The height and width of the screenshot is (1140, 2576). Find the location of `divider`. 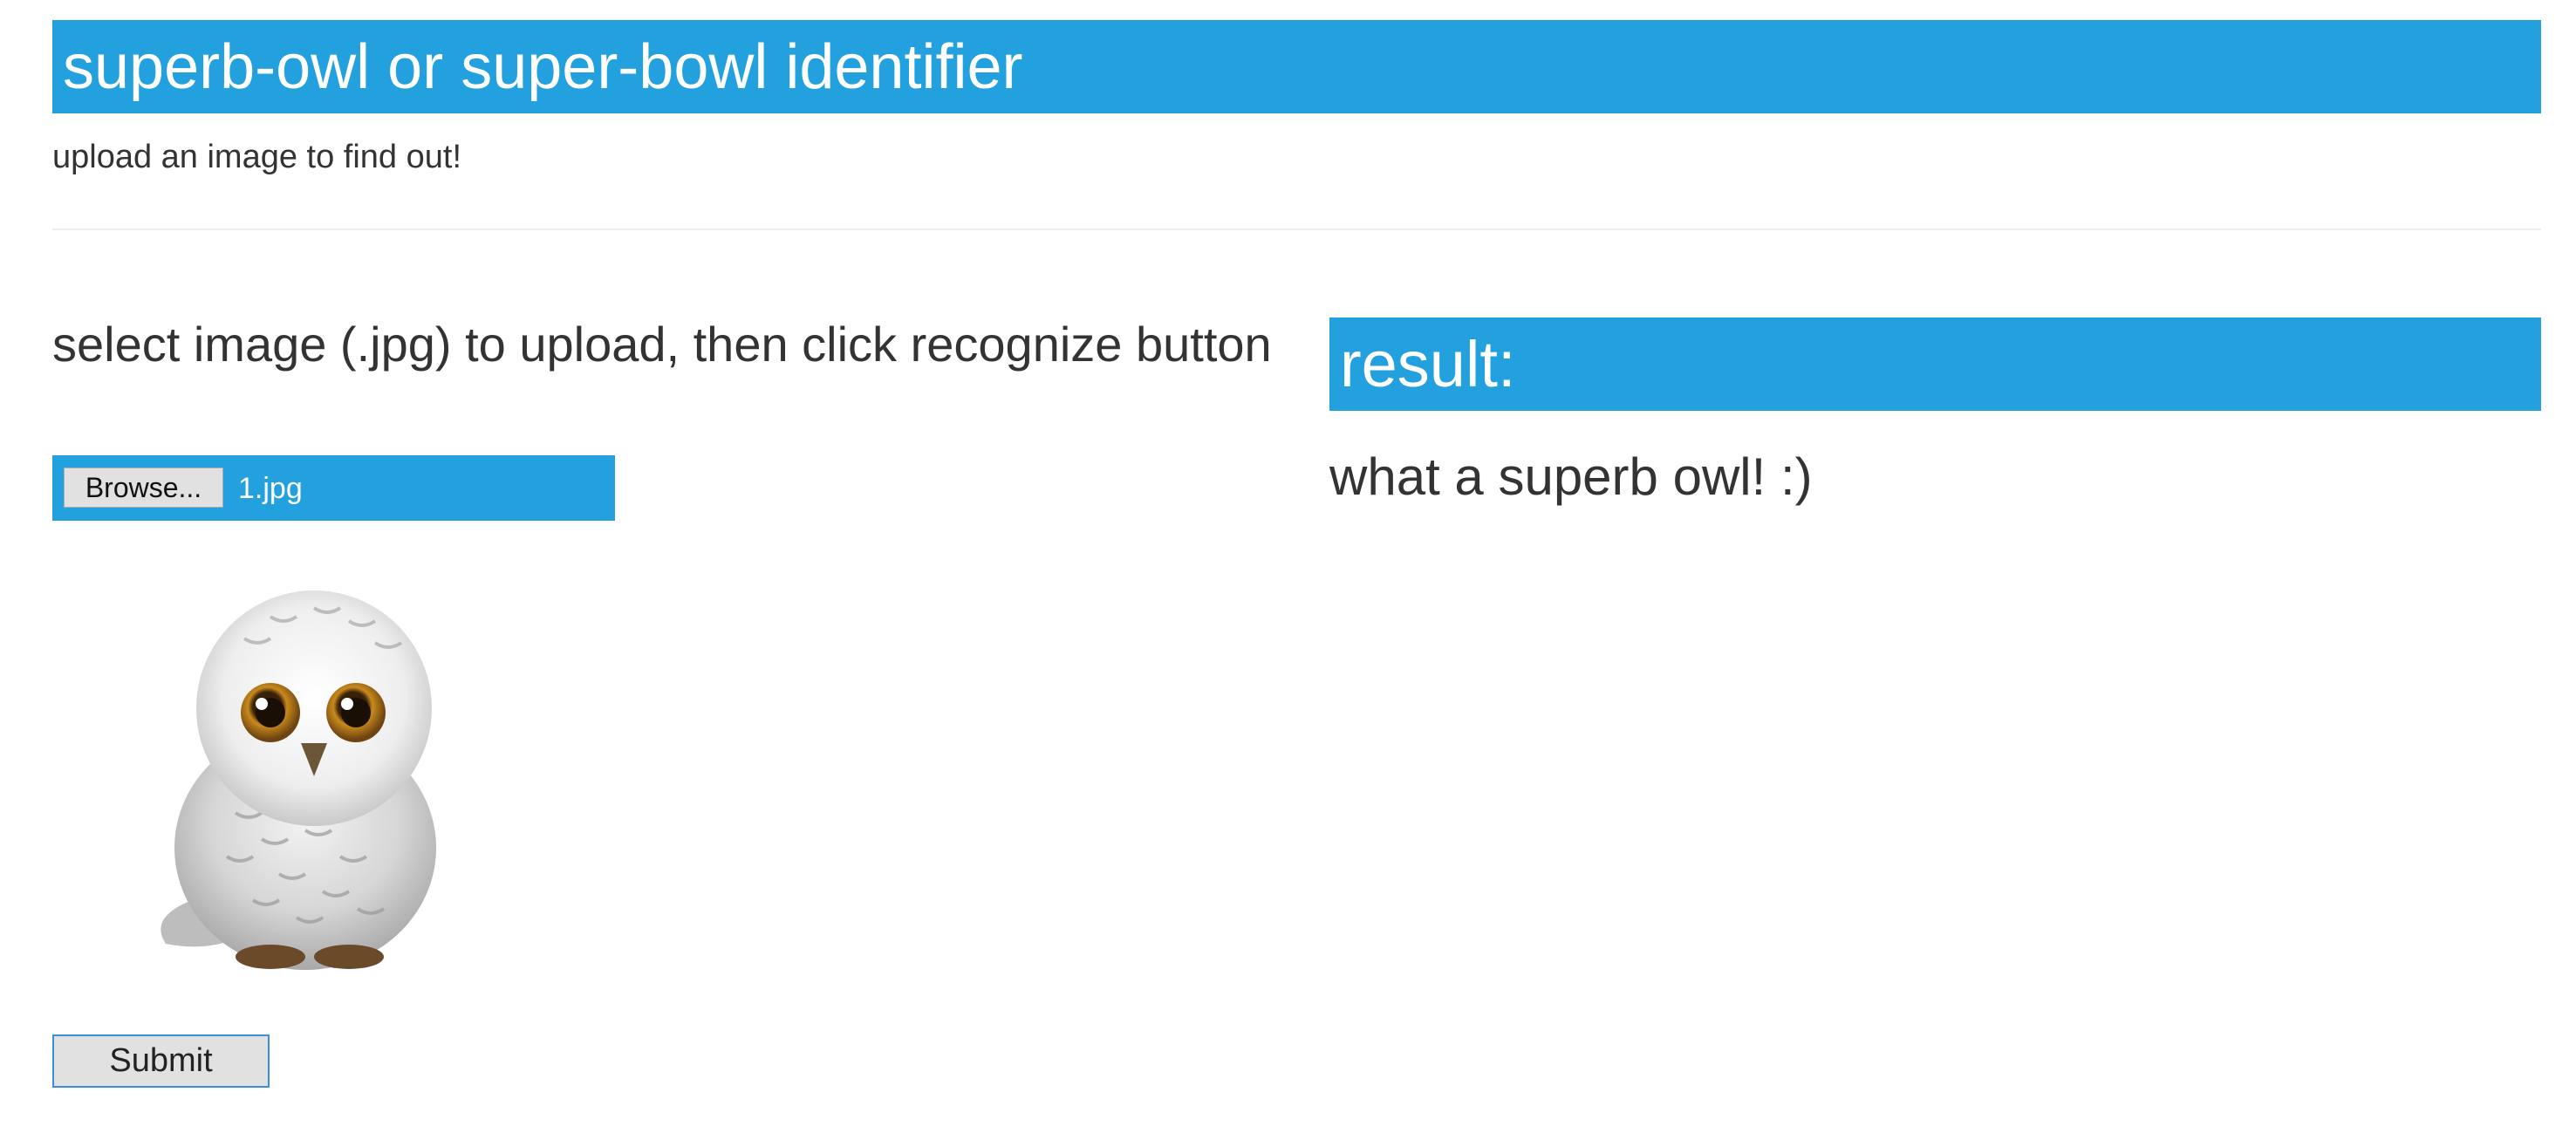

divider is located at coordinates (1296, 229).